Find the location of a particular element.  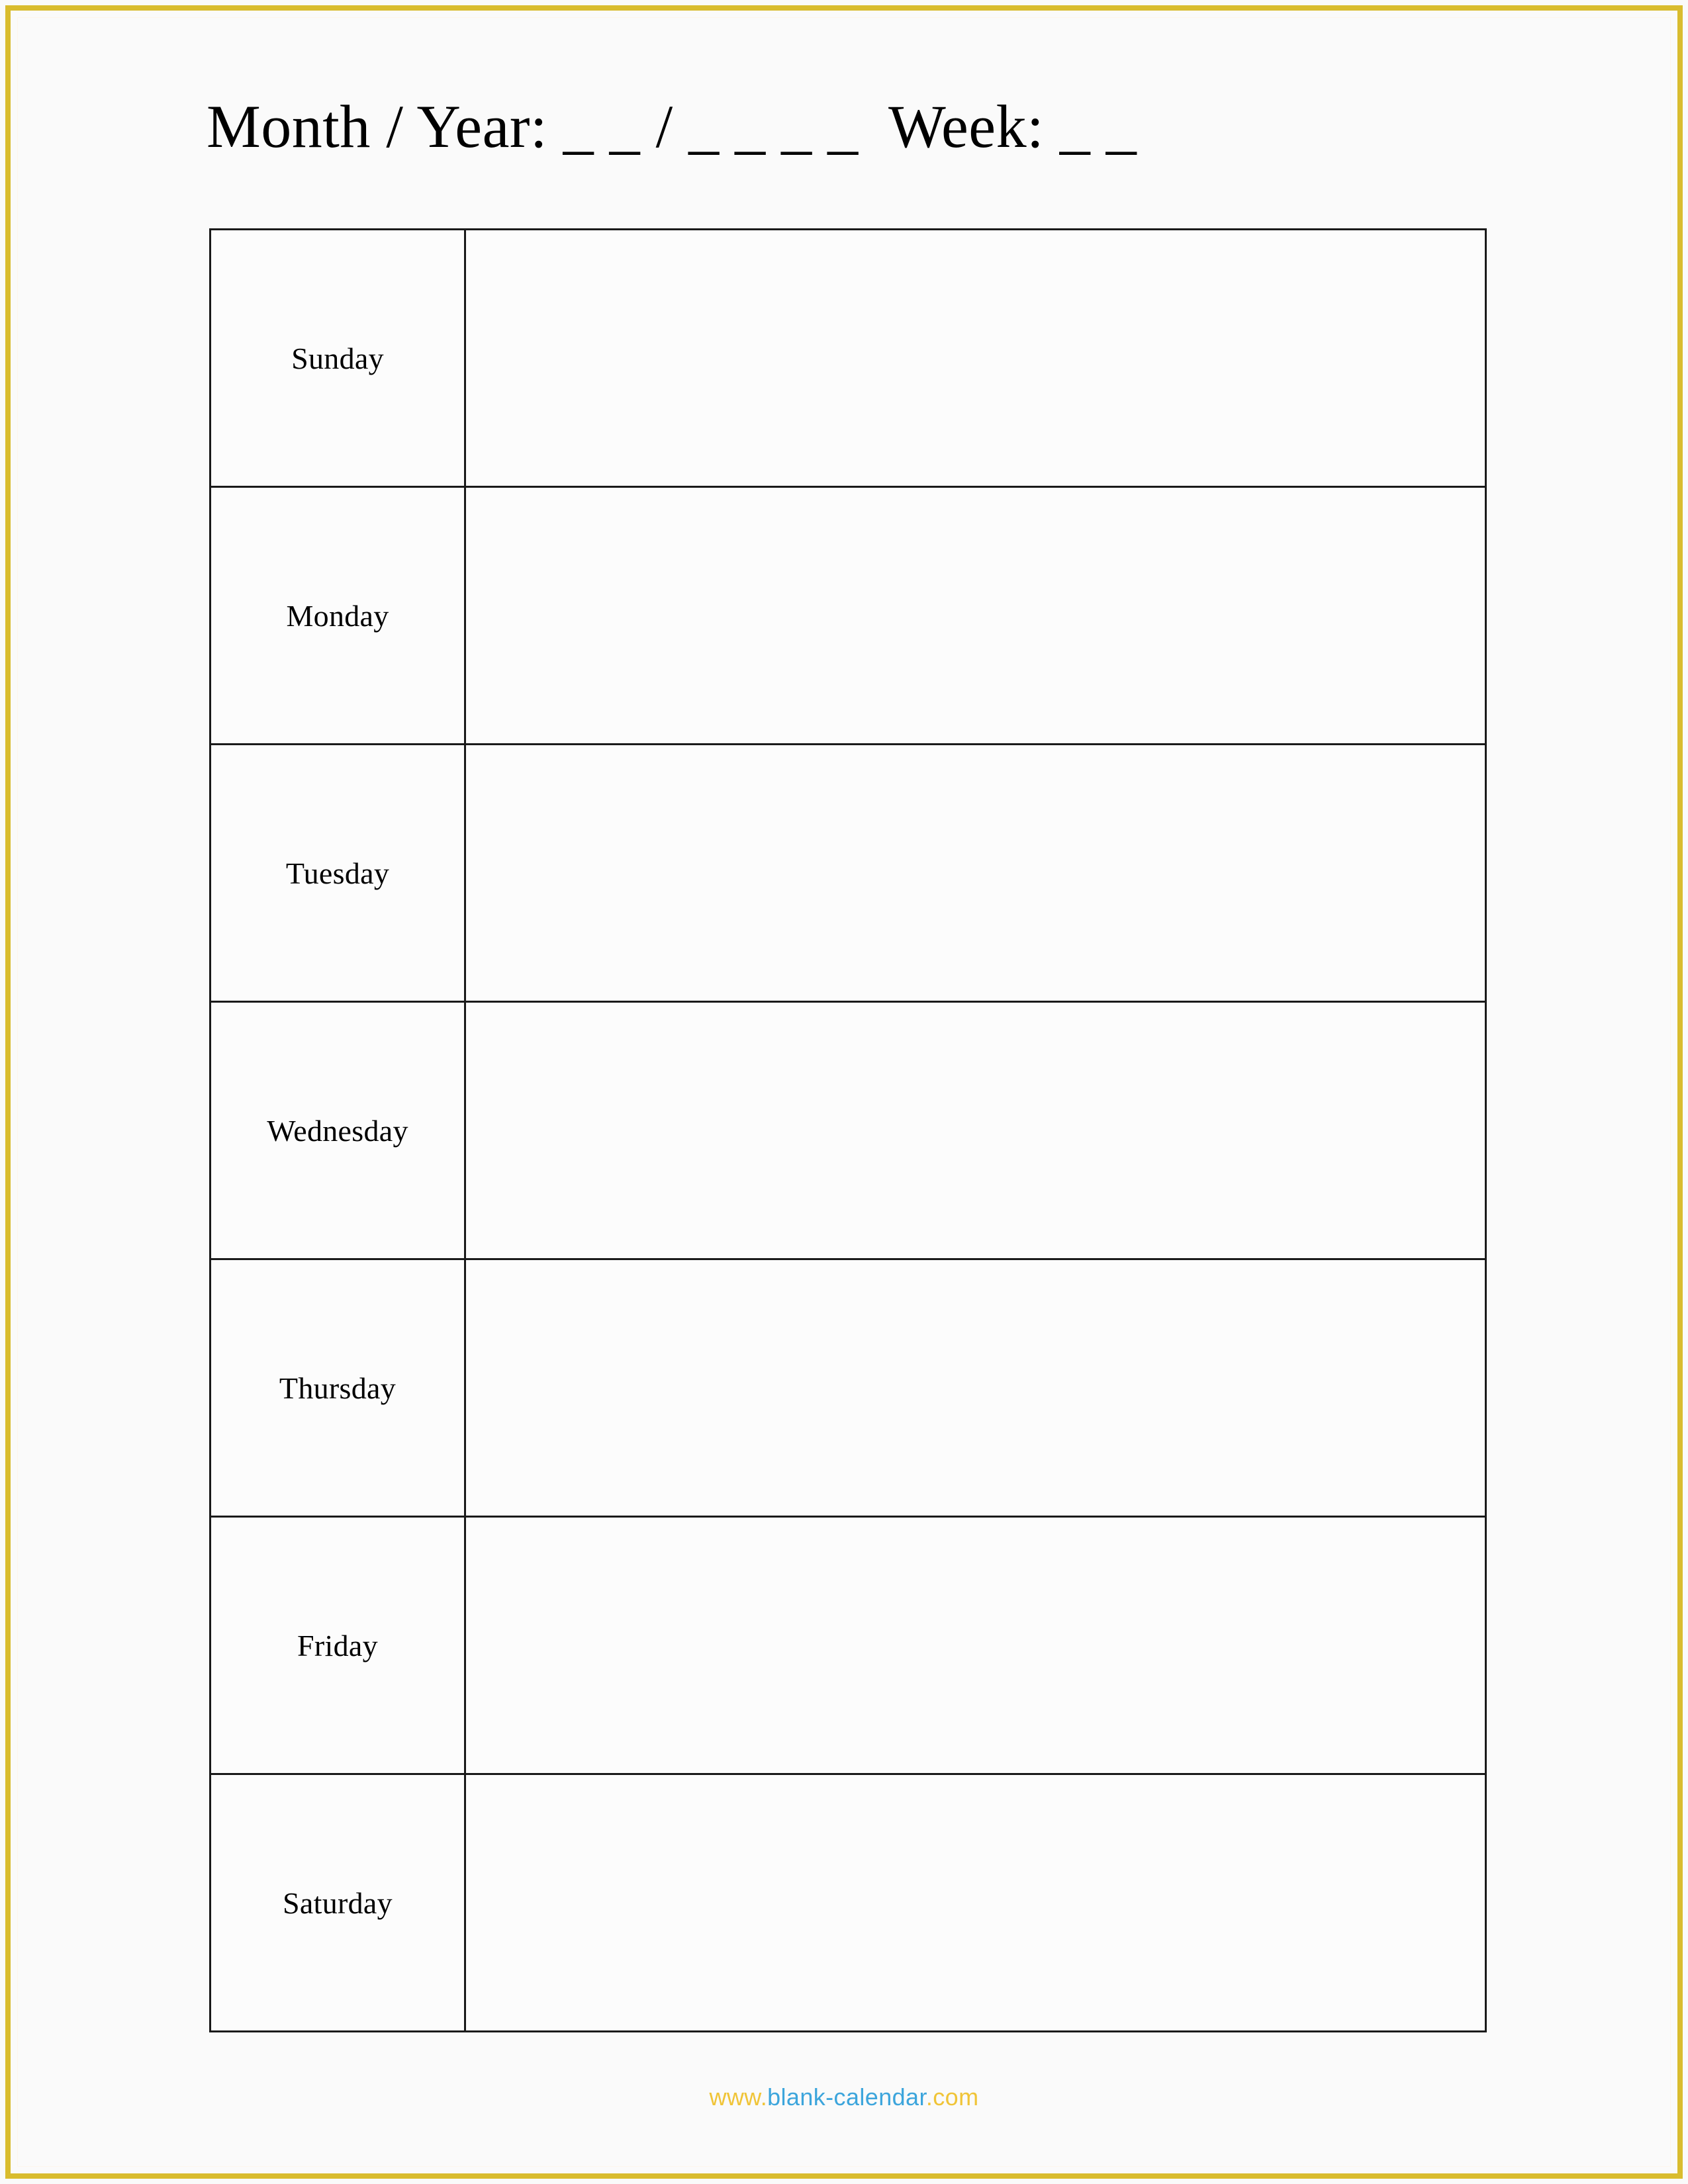

day-label-saturday: Saturday is located at coordinates (337, 1903).